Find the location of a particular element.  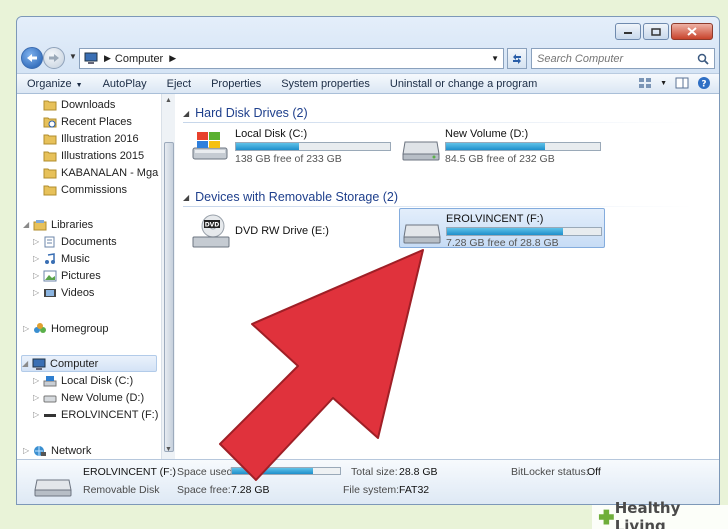

drive-usage-bar is located at coordinates (524, 231).